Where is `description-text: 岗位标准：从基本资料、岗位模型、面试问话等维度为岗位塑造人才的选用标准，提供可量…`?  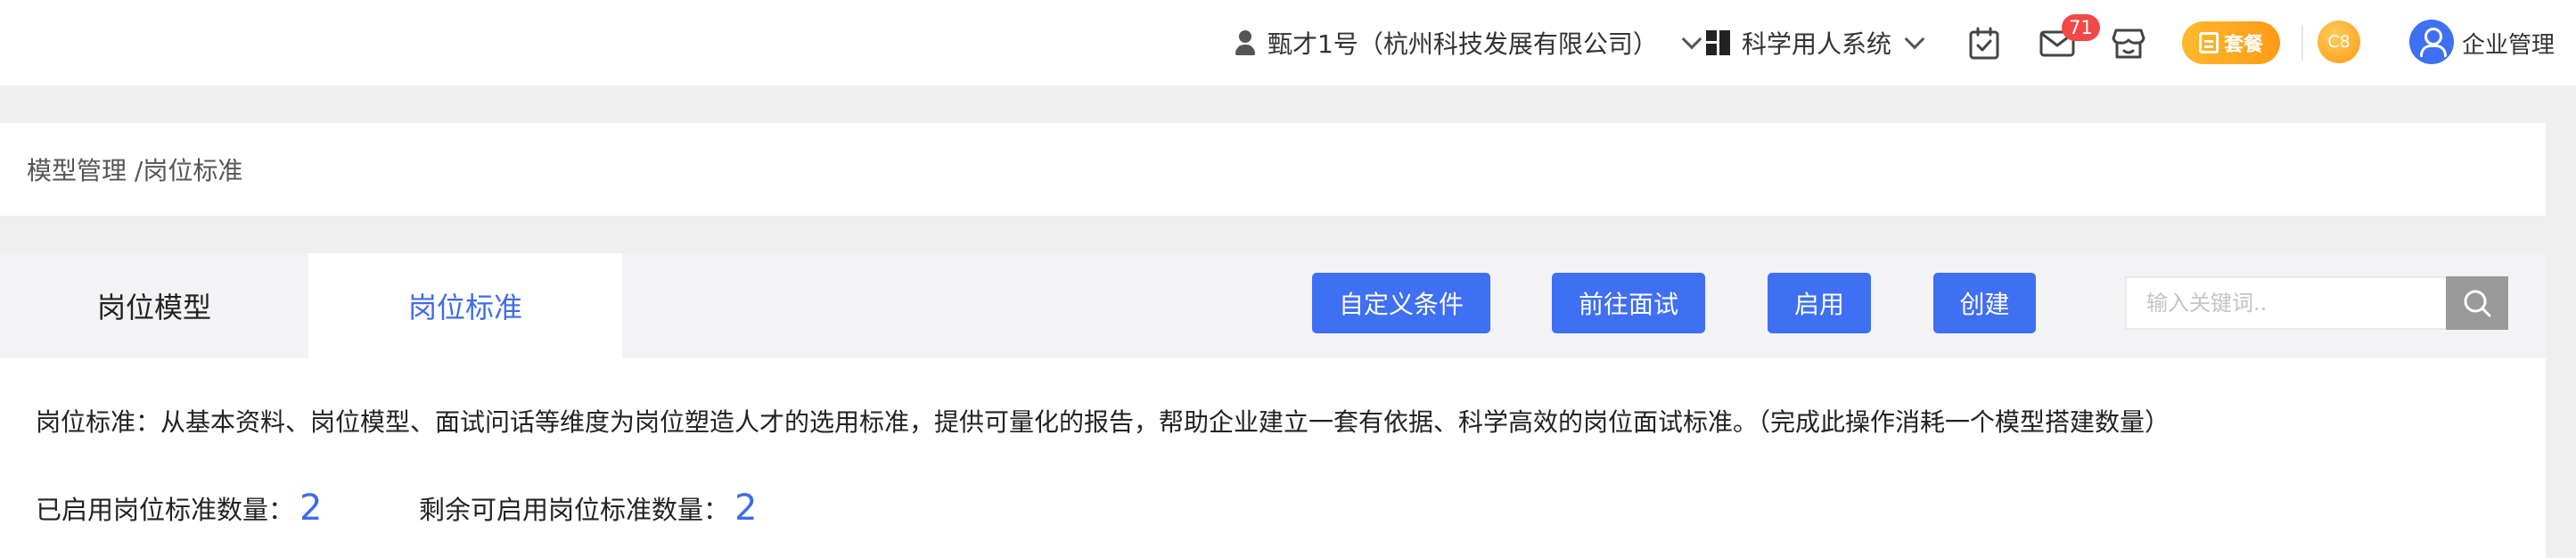 description-text: 岗位标准：从基本资料、岗位模型、面试问话等维度为岗位塑造人才的选用标准，提供可量… is located at coordinates (1103, 422).